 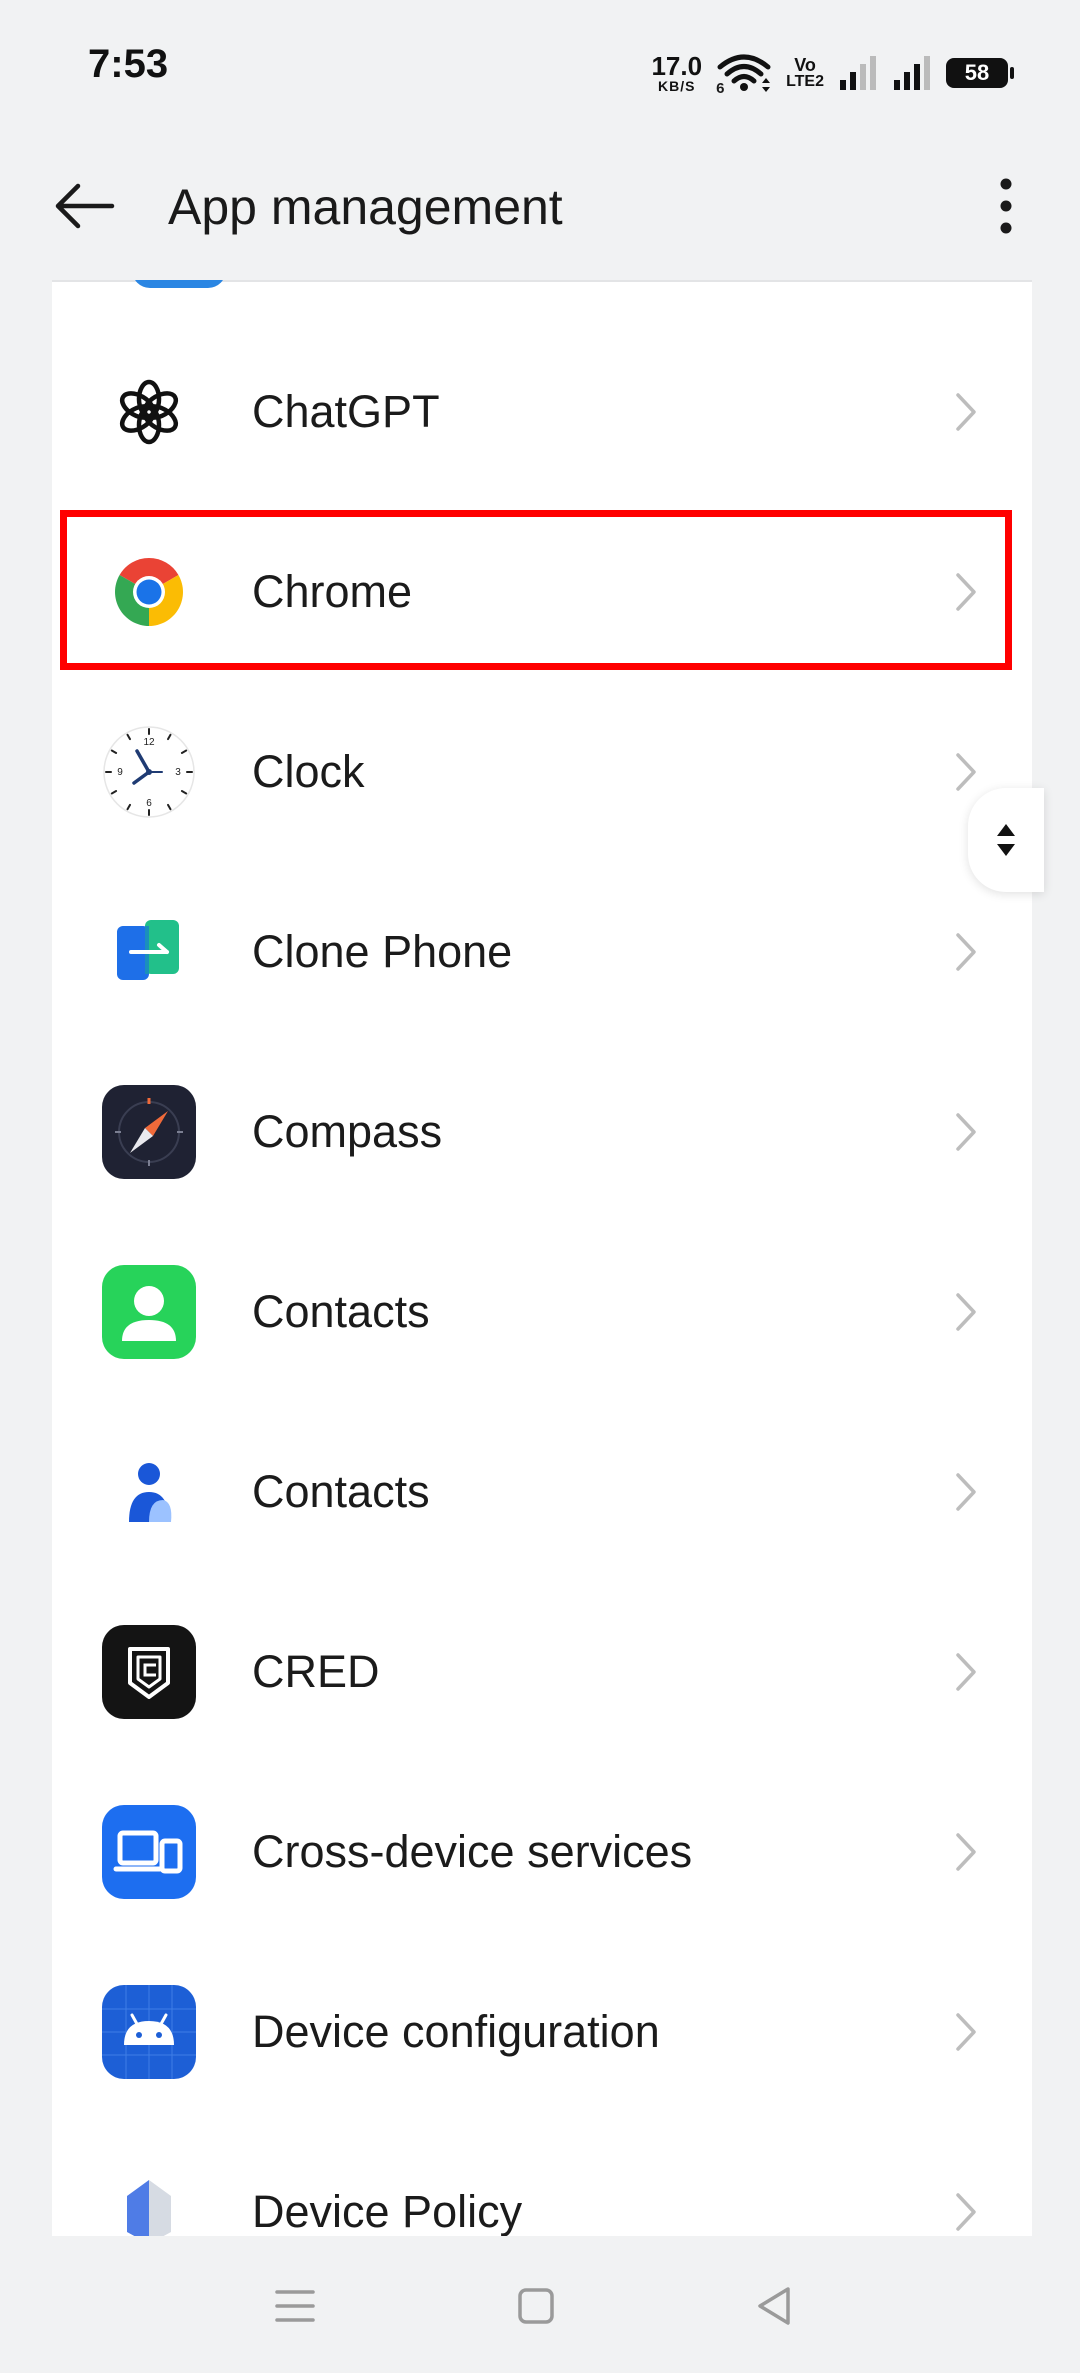 What do you see at coordinates (128, 64) in the screenshot?
I see `status-time: 7:53` at bounding box center [128, 64].